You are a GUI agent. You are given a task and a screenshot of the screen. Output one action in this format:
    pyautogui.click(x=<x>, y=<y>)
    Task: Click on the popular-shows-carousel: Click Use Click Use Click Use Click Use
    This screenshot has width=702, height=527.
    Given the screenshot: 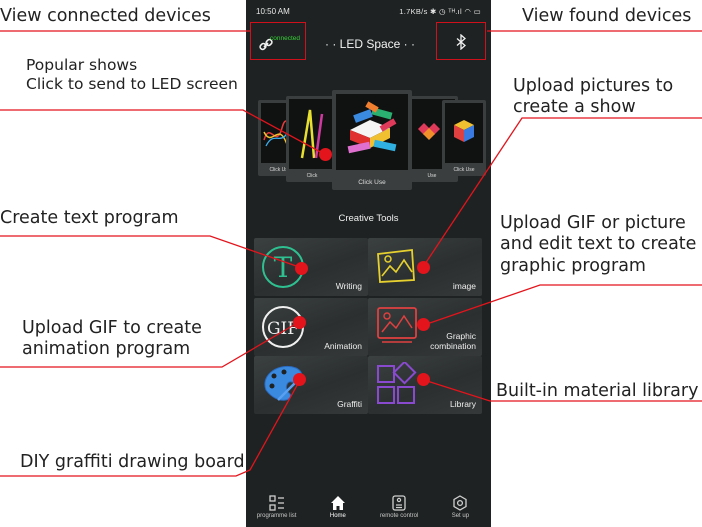 What is the action you would take?
    pyautogui.click(x=368, y=140)
    